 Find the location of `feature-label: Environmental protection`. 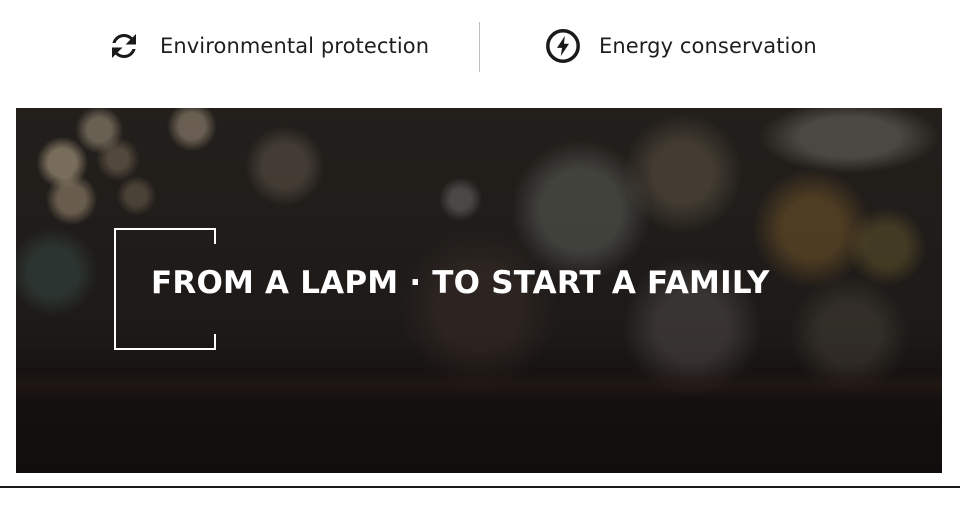

feature-label: Environmental protection is located at coordinates (295, 46).